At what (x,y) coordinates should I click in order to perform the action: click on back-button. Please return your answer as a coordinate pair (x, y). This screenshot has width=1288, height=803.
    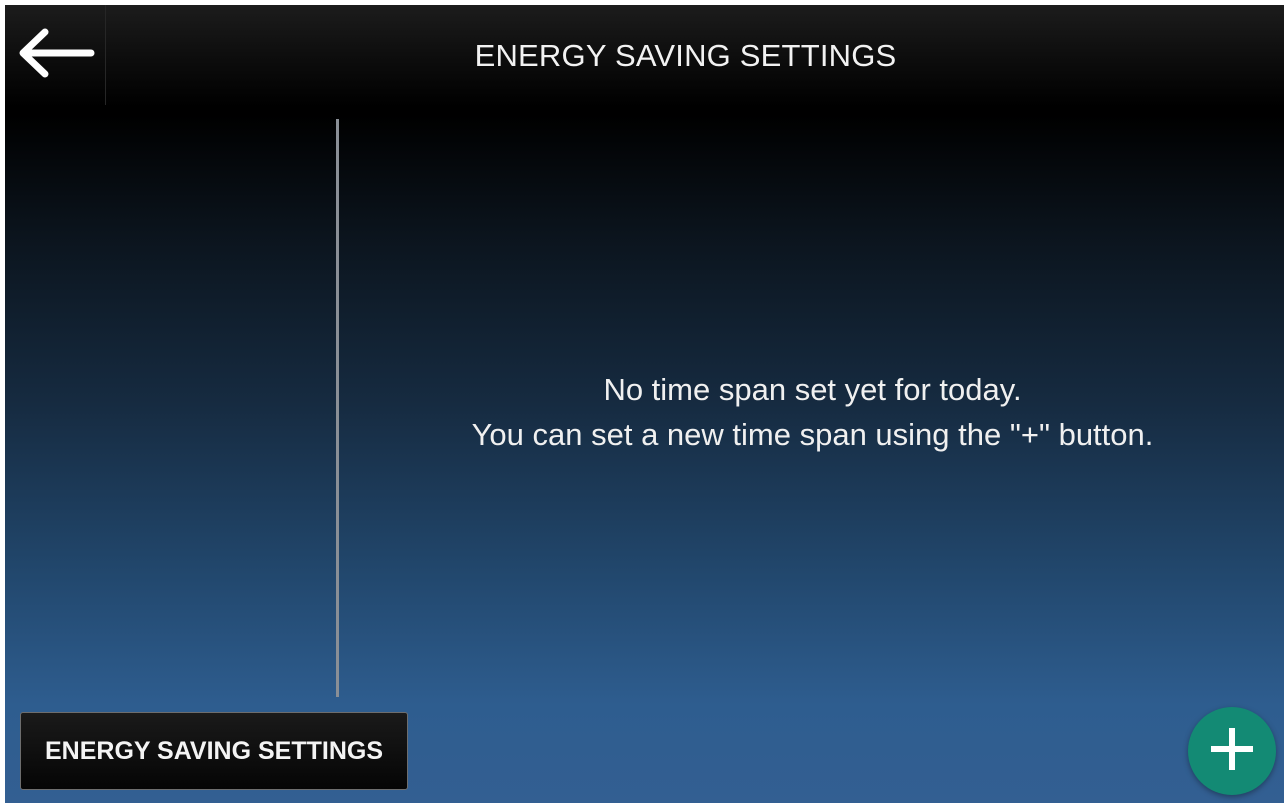
    Looking at the image, I should click on (55, 55).